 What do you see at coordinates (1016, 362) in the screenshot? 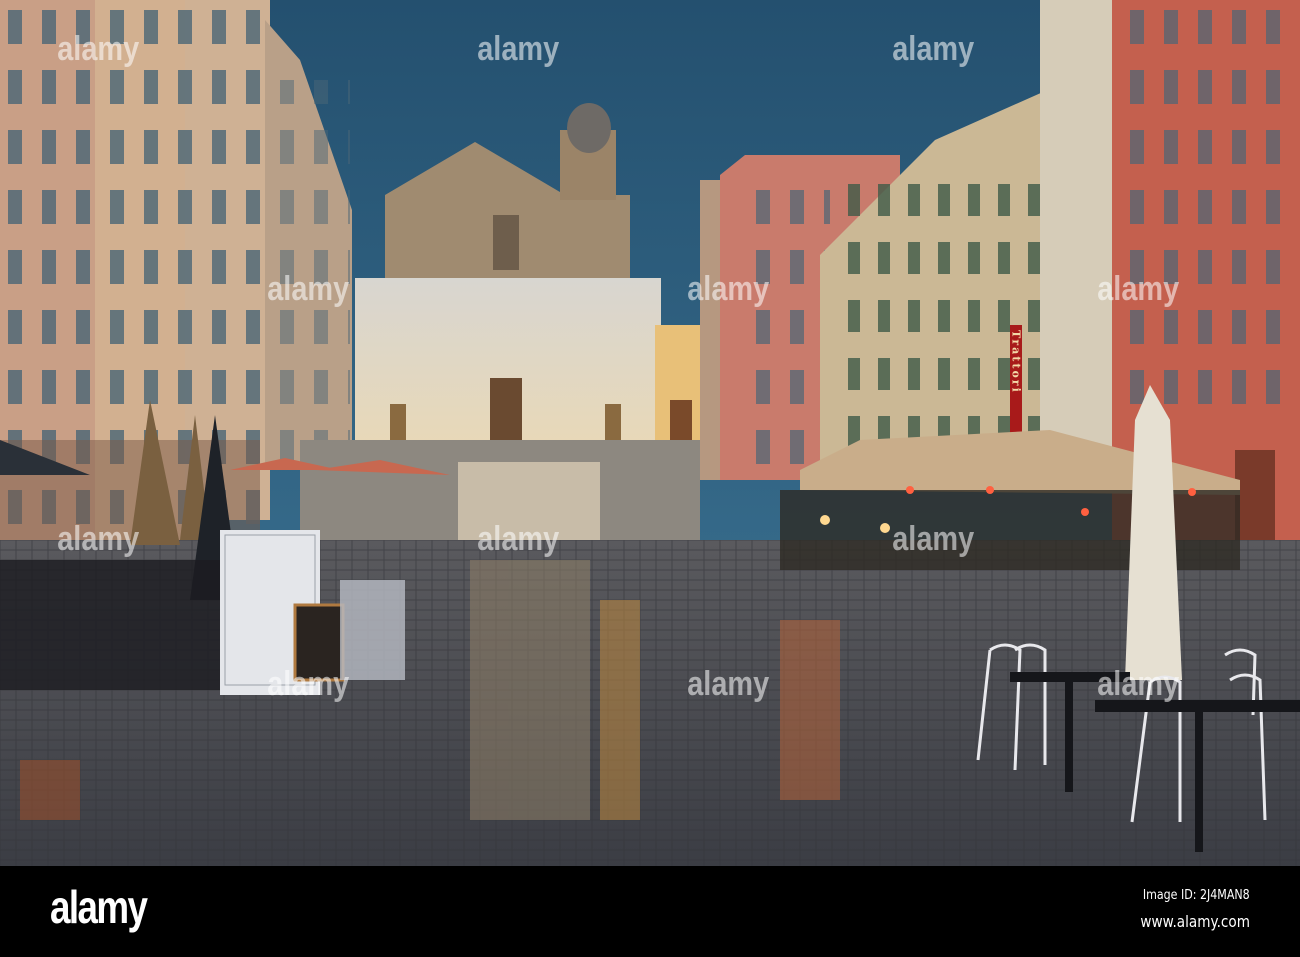
I see `trattoria-sign-text: Trattori` at bounding box center [1016, 362].